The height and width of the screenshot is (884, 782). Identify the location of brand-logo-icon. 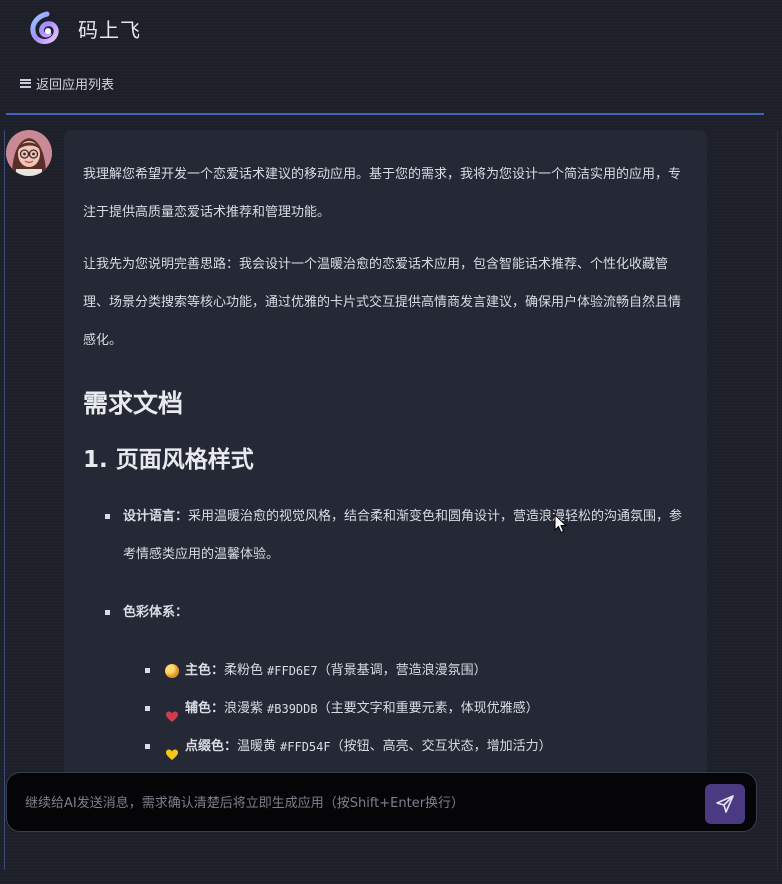
(45, 28).